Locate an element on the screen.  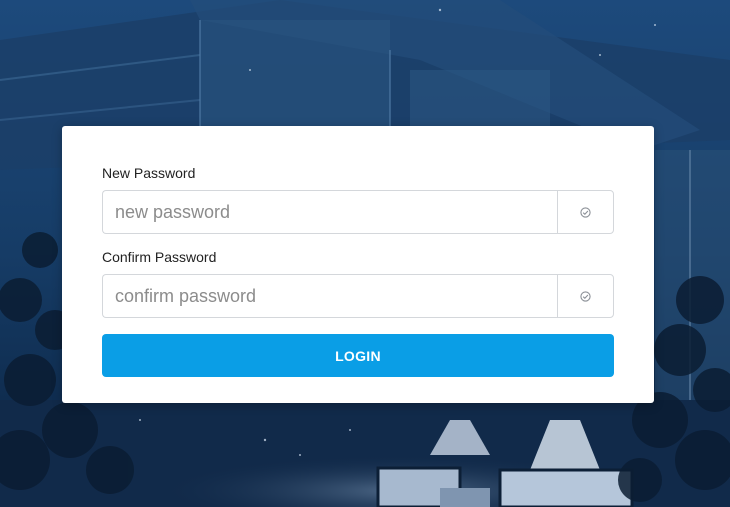
new-password-label: New Password is located at coordinates (149, 173).